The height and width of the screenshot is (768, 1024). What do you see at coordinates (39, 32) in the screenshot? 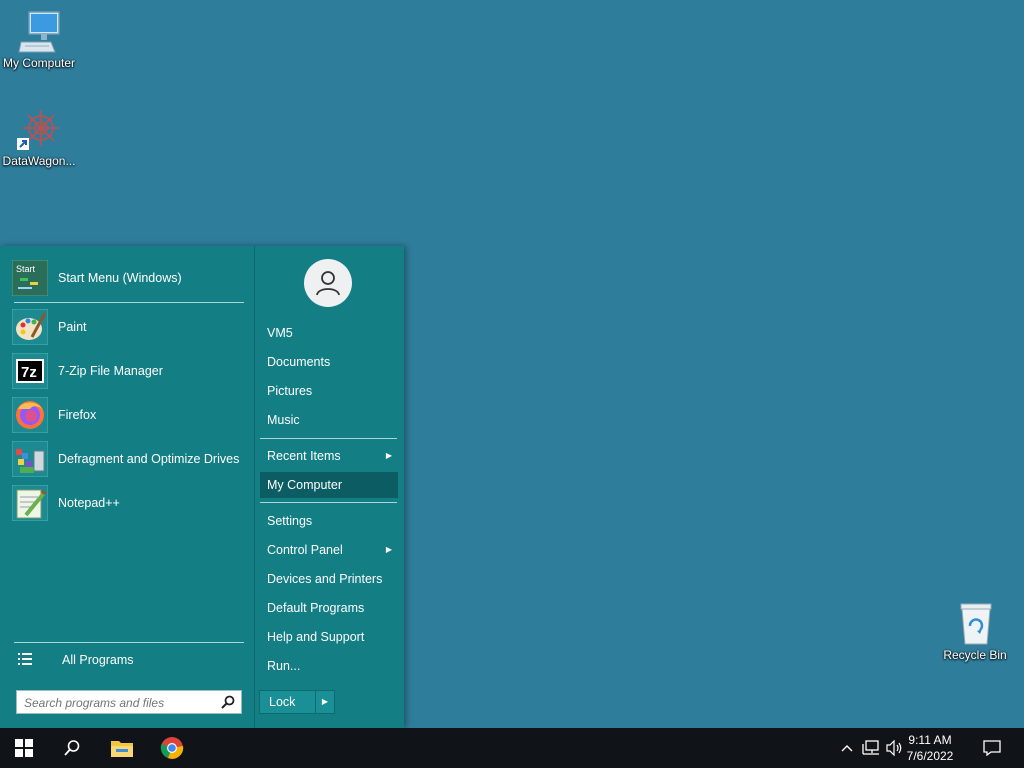
I see `computer-icon` at bounding box center [39, 32].